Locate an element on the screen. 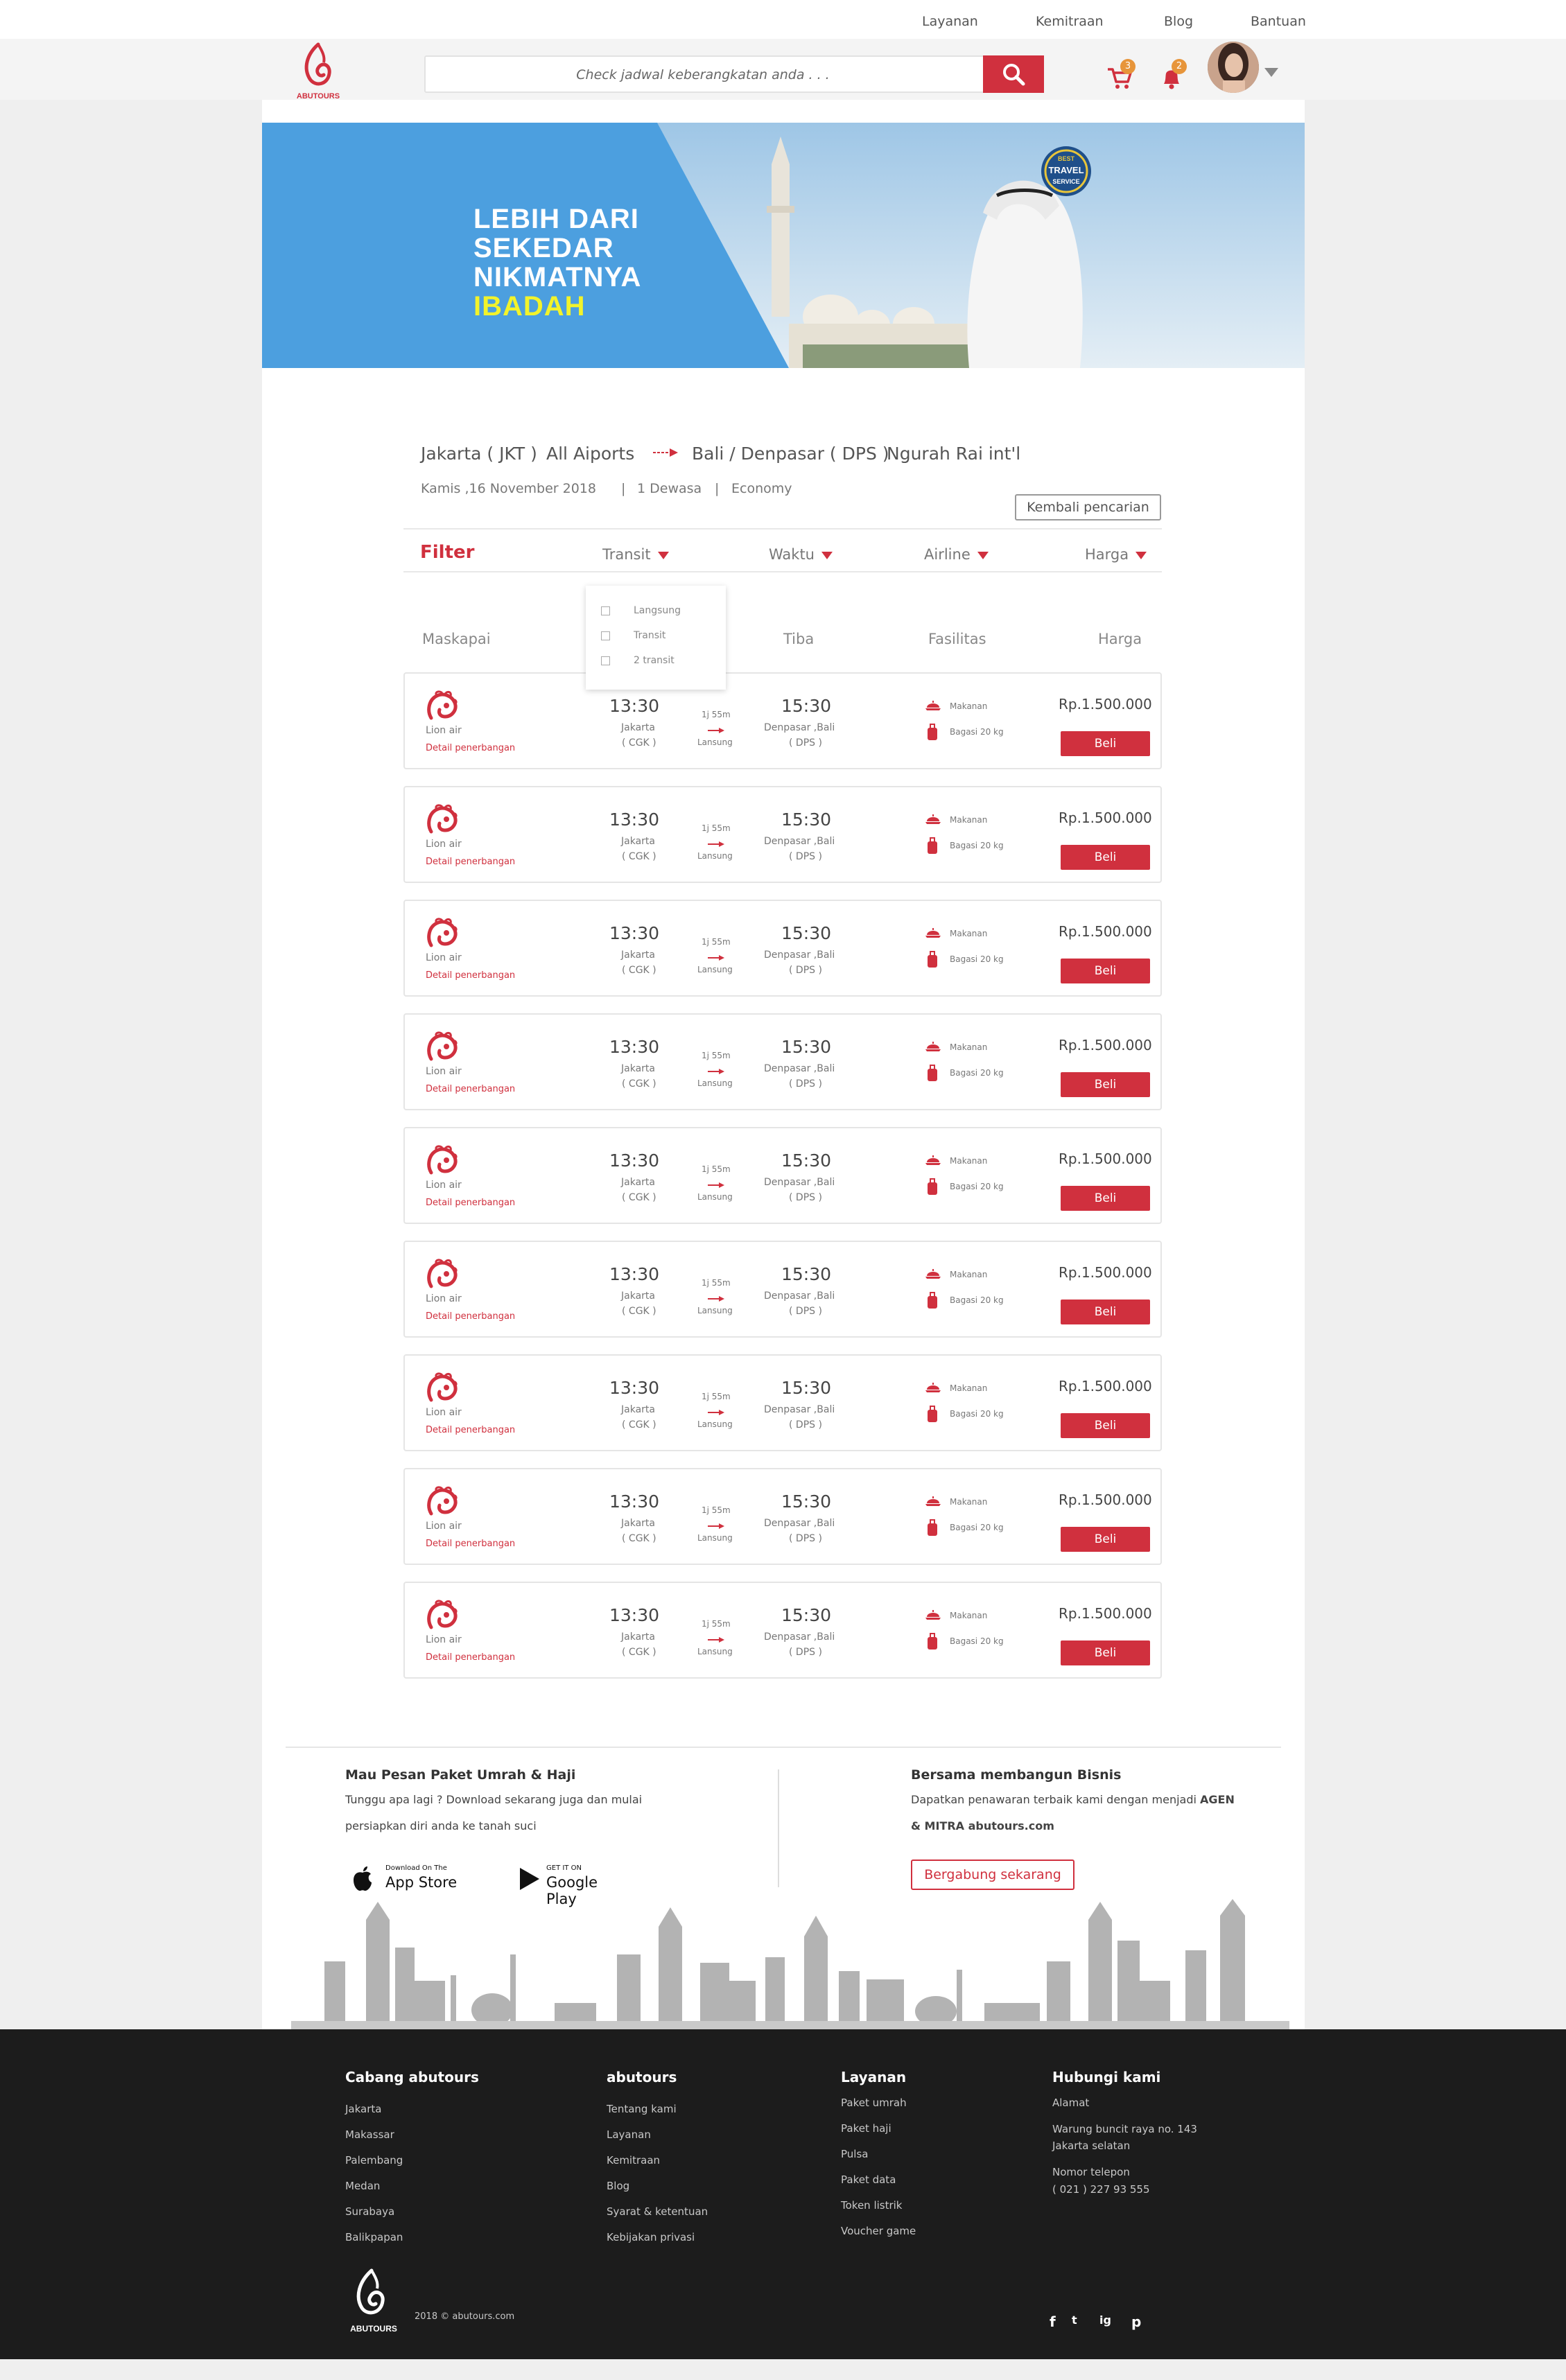 The image size is (1566, 2380). footer-logo-icon: ABUTOURS is located at coordinates (374, 2301).